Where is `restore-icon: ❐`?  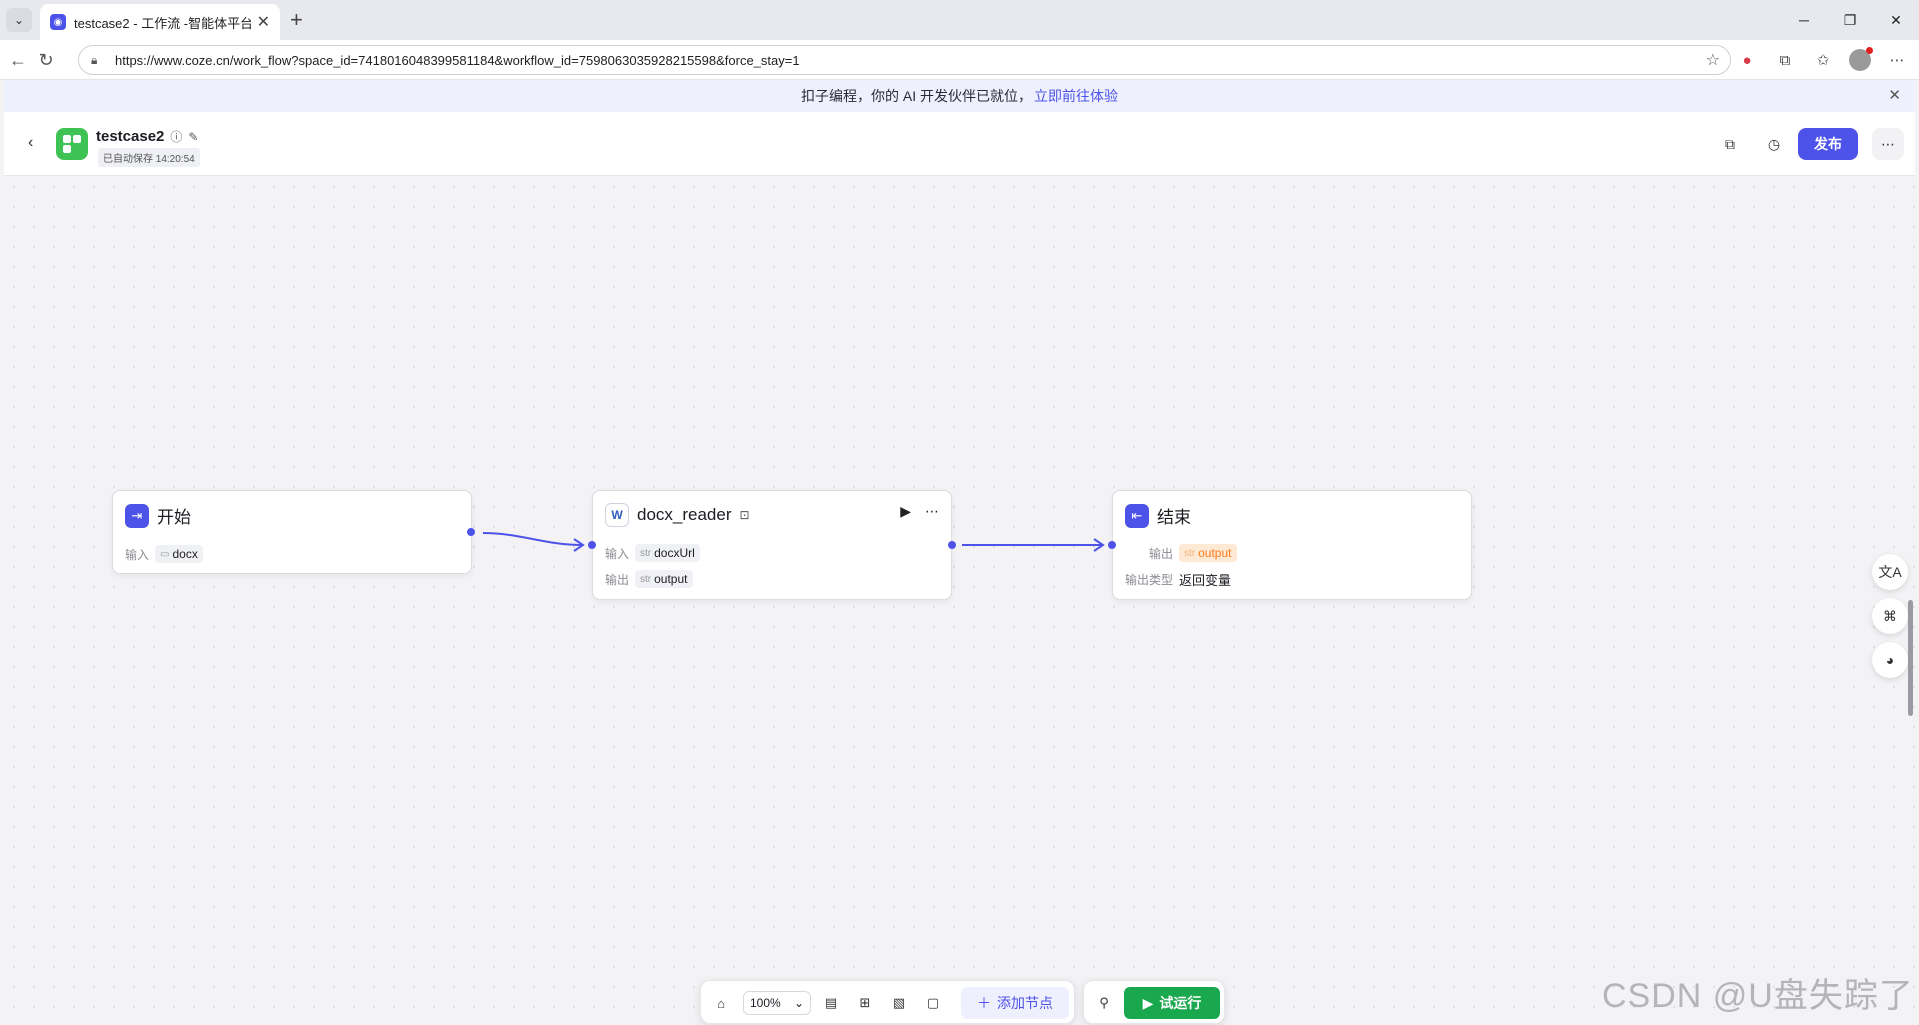
restore-icon: ❐ is located at coordinates (1850, 20).